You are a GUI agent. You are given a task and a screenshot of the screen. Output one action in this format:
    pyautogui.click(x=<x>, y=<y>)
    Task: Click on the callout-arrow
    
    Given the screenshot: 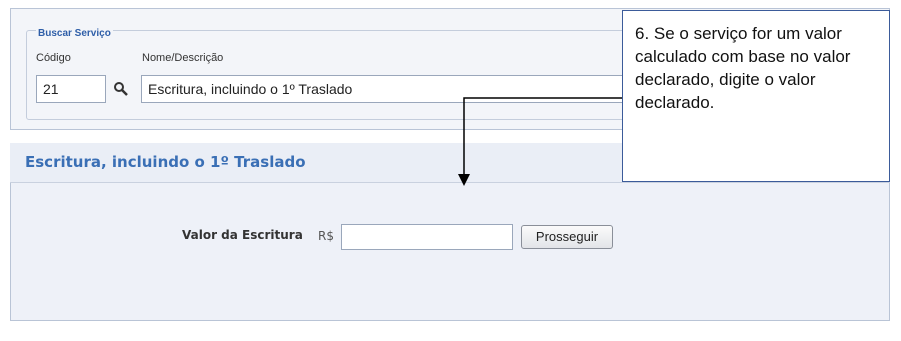 What is the action you would take?
    pyautogui.click(x=540, y=141)
    